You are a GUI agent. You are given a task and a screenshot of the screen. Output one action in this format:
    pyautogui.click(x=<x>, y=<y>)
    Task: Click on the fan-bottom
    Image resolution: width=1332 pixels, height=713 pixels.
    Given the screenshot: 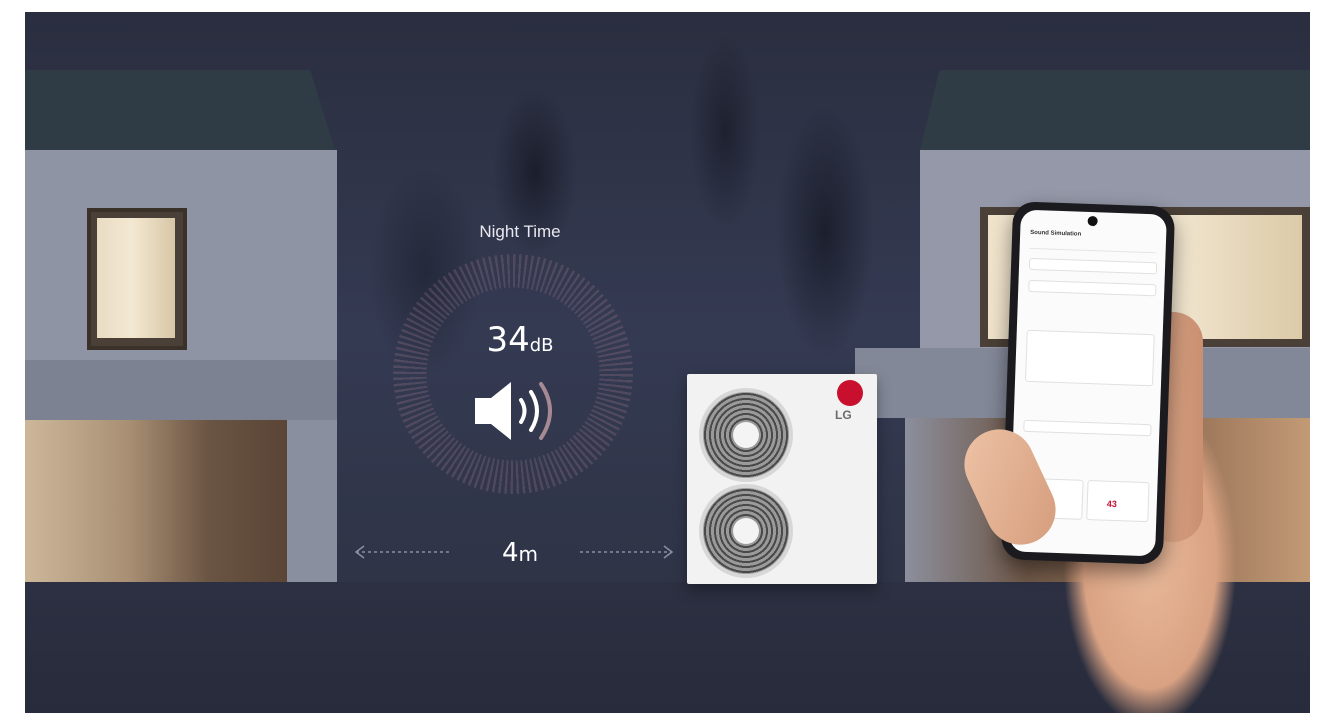 What is the action you would take?
    pyautogui.click(x=746, y=531)
    